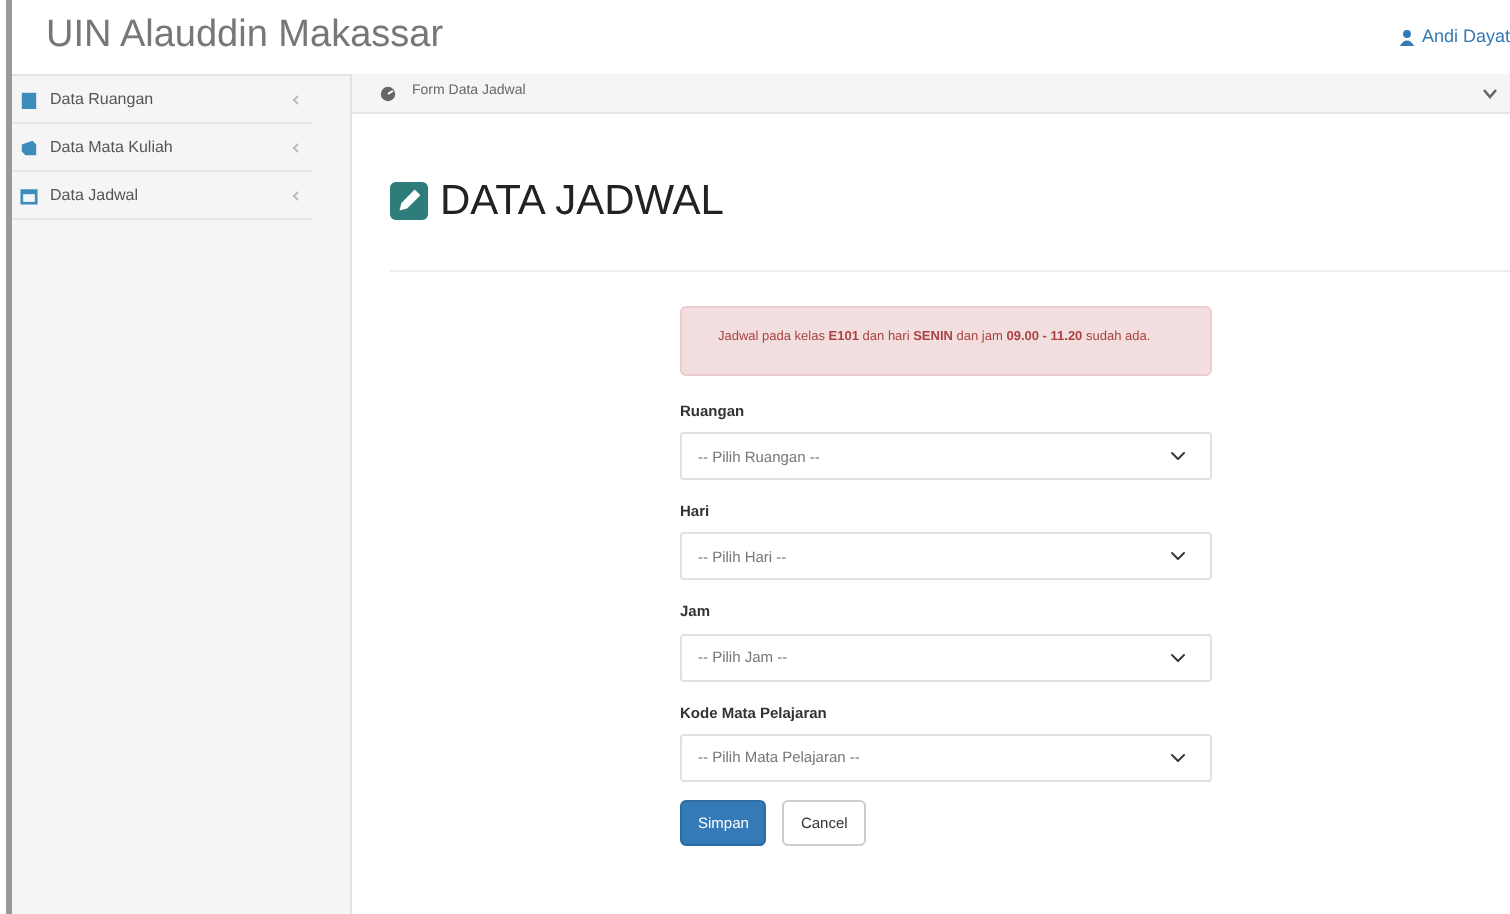  Describe the element at coordinates (162, 100) in the screenshot. I see `sidebar-item: Data Ruangan` at that location.